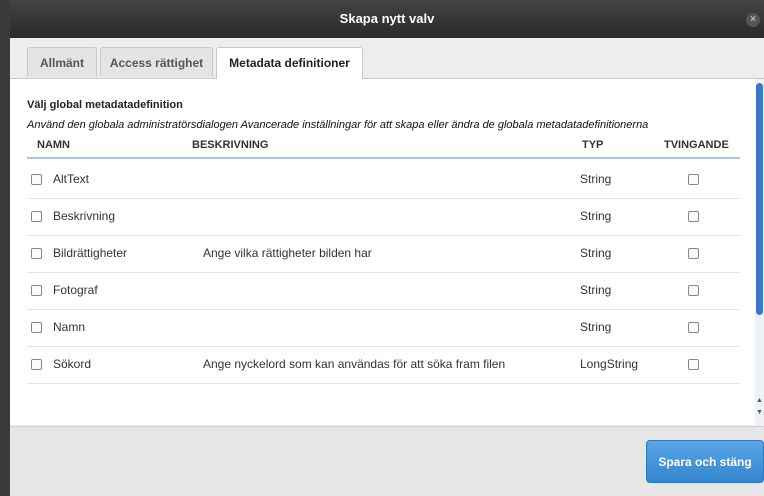 The height and width of the screenshot is (496, 764). What do you see at coordinates (75, 290) in the screenshot?
I see `row-name: Fotograf` at bounding box center [75, 290].